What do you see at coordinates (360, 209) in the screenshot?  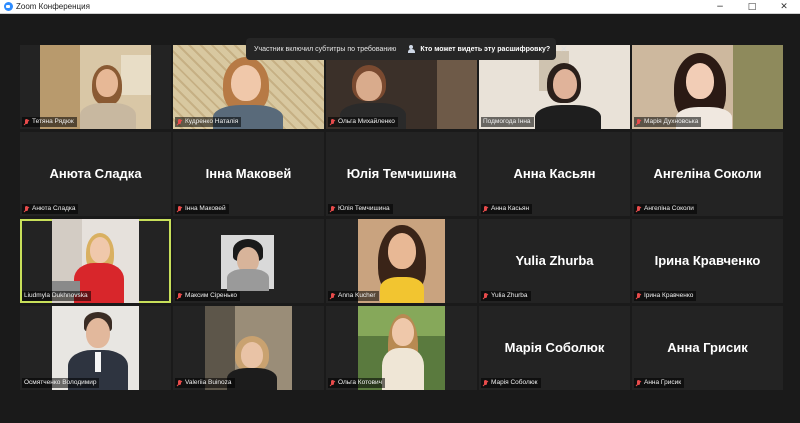 I see `participant-name-tag: Юлія Темчишина` at bounding box center [360, 209].